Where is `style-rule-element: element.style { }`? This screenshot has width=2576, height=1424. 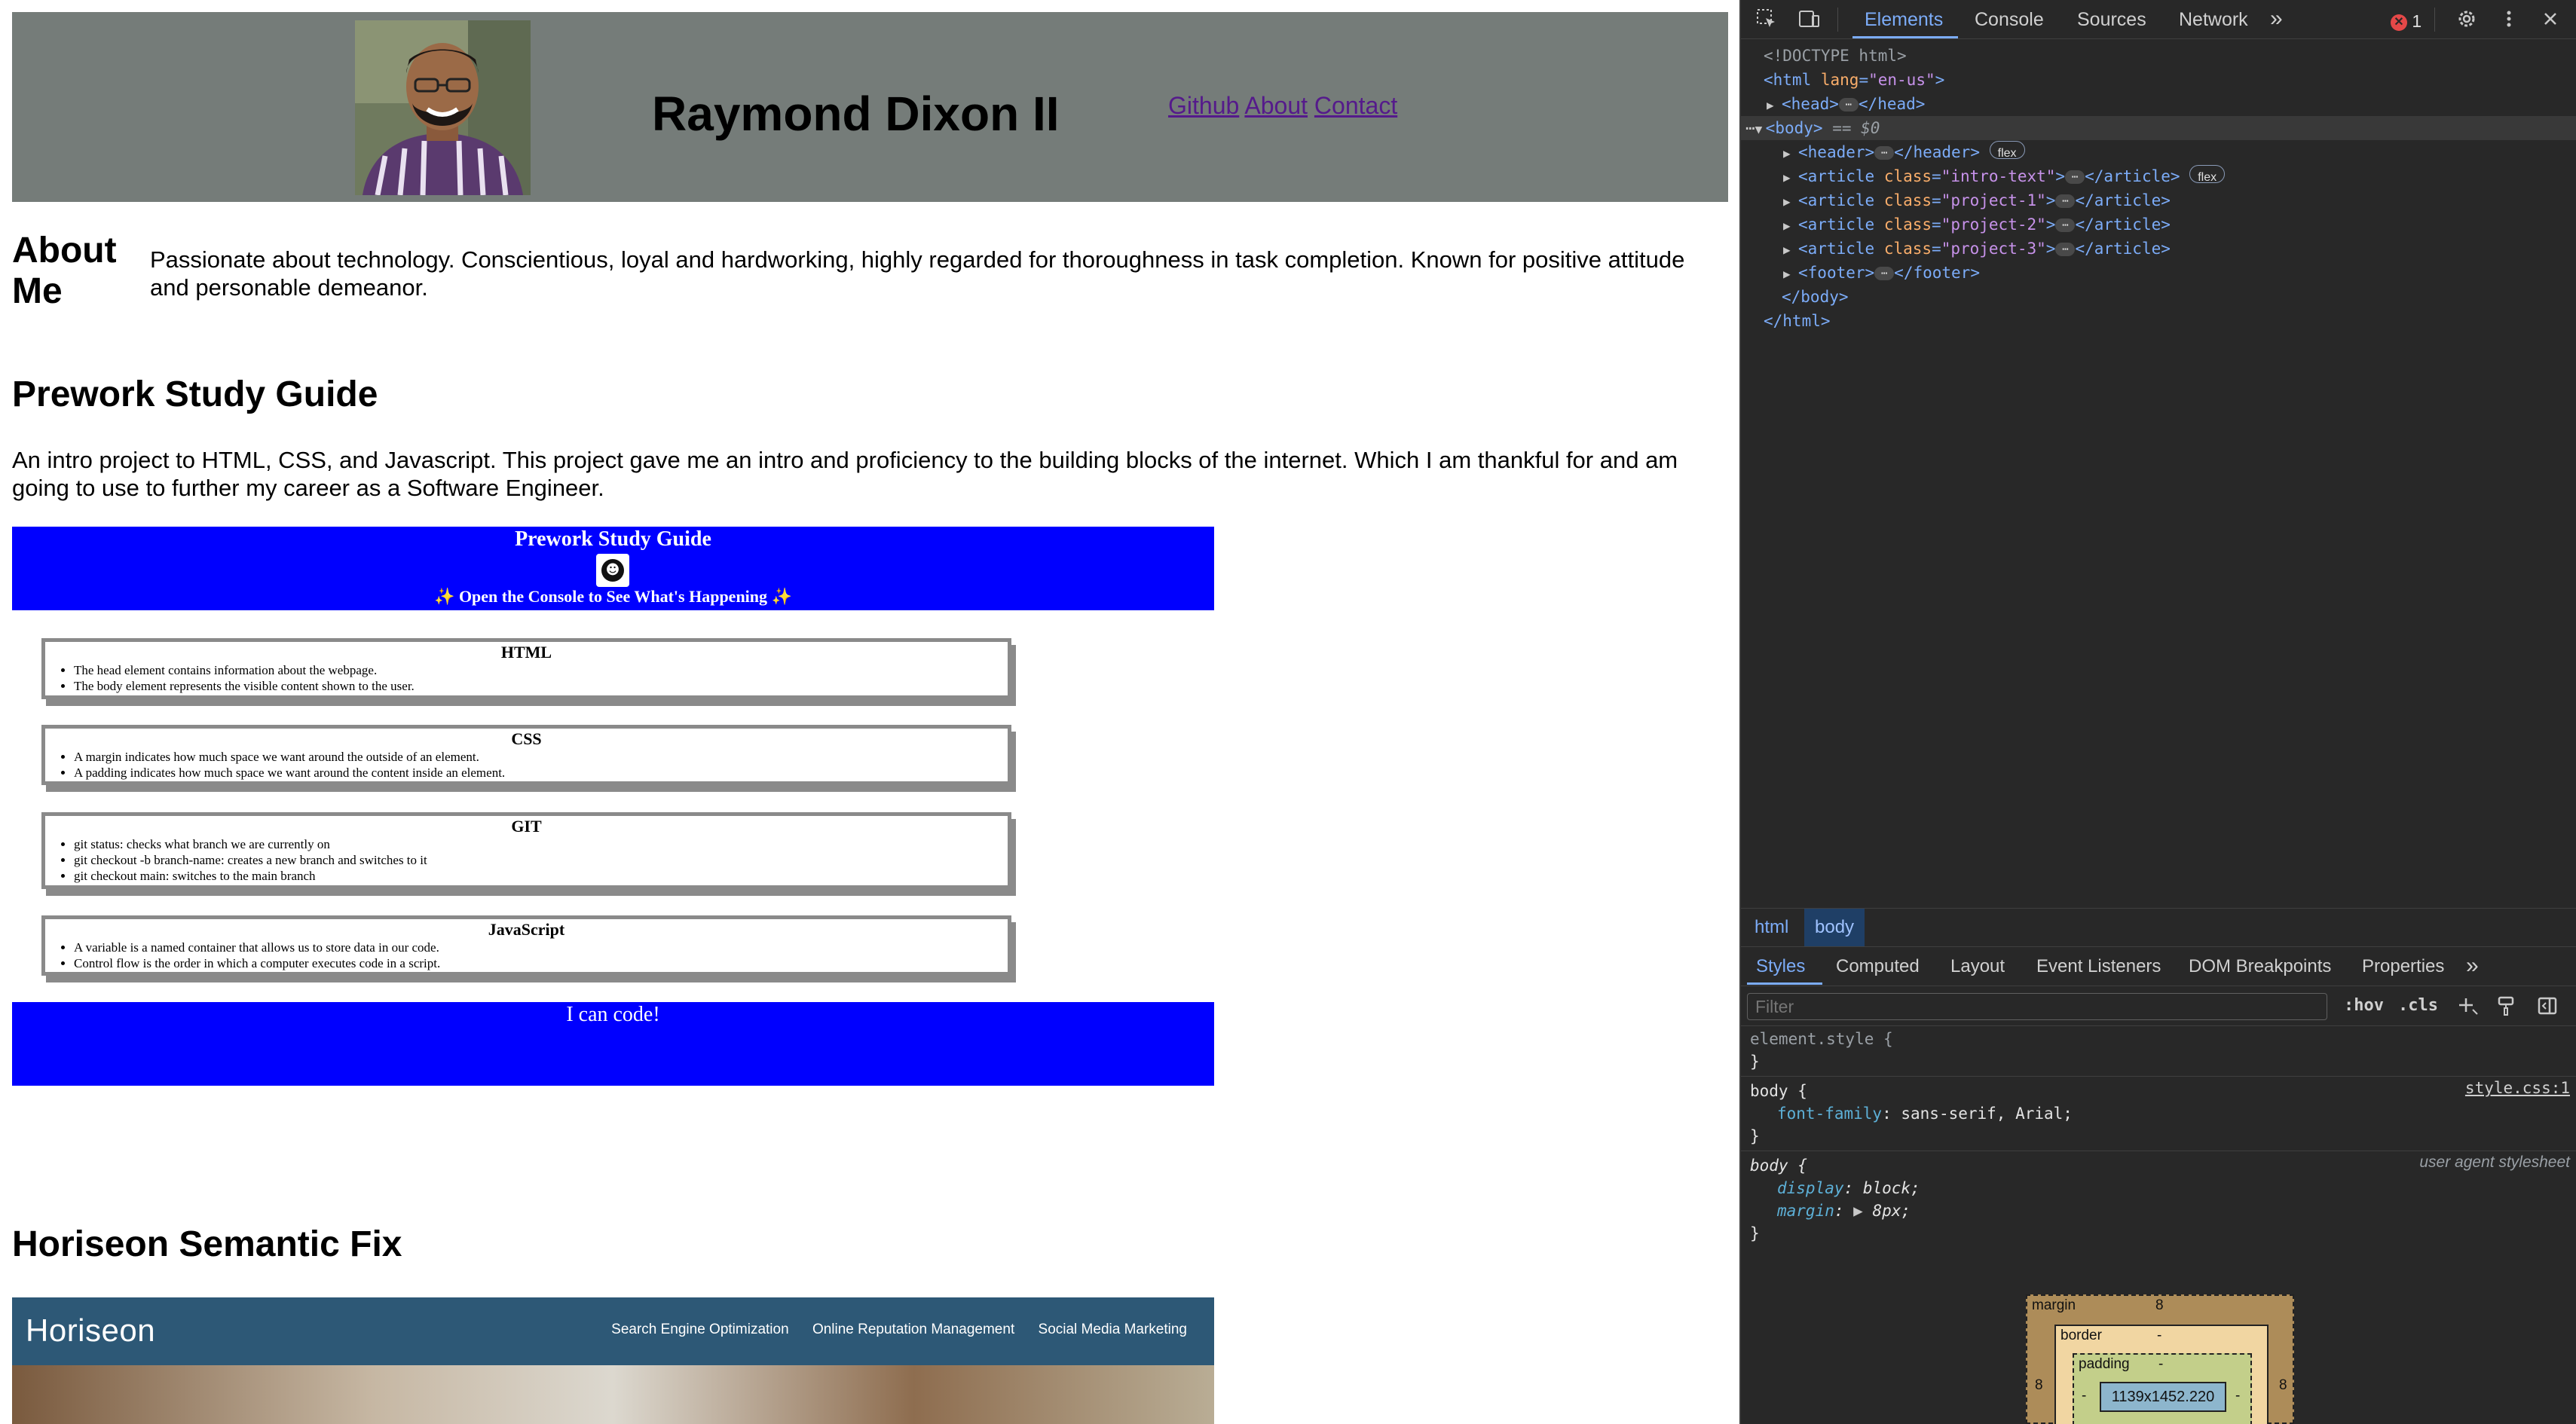 style-rule-element: element.style { } is located at coordinates (2158, 1052).